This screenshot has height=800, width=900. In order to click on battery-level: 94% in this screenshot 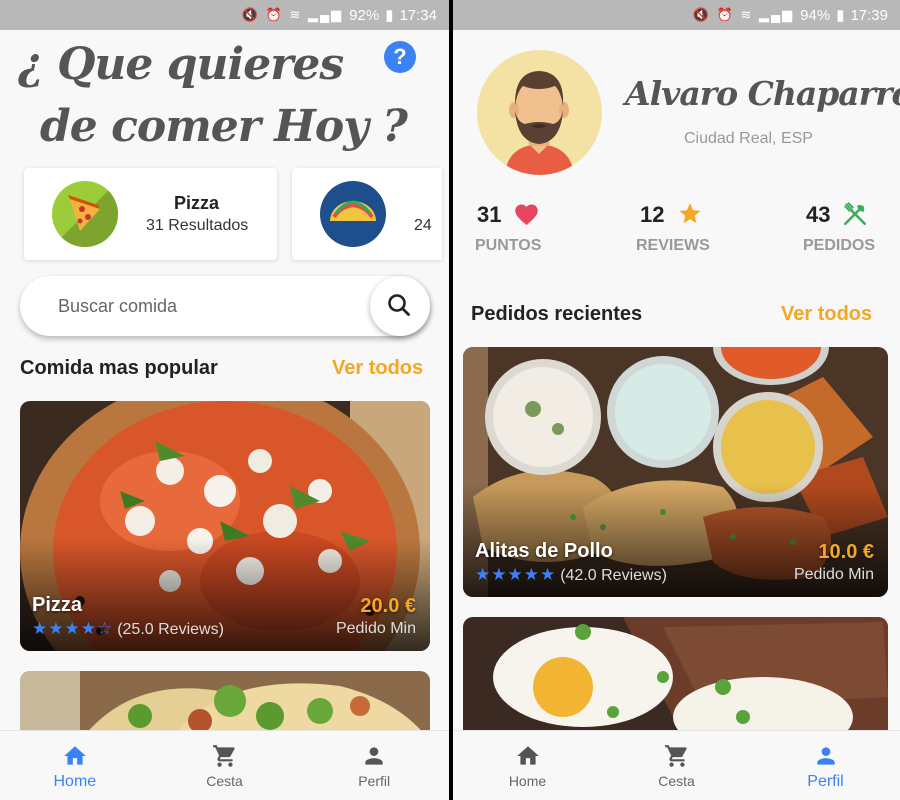, I will do `click(815, 15)`.